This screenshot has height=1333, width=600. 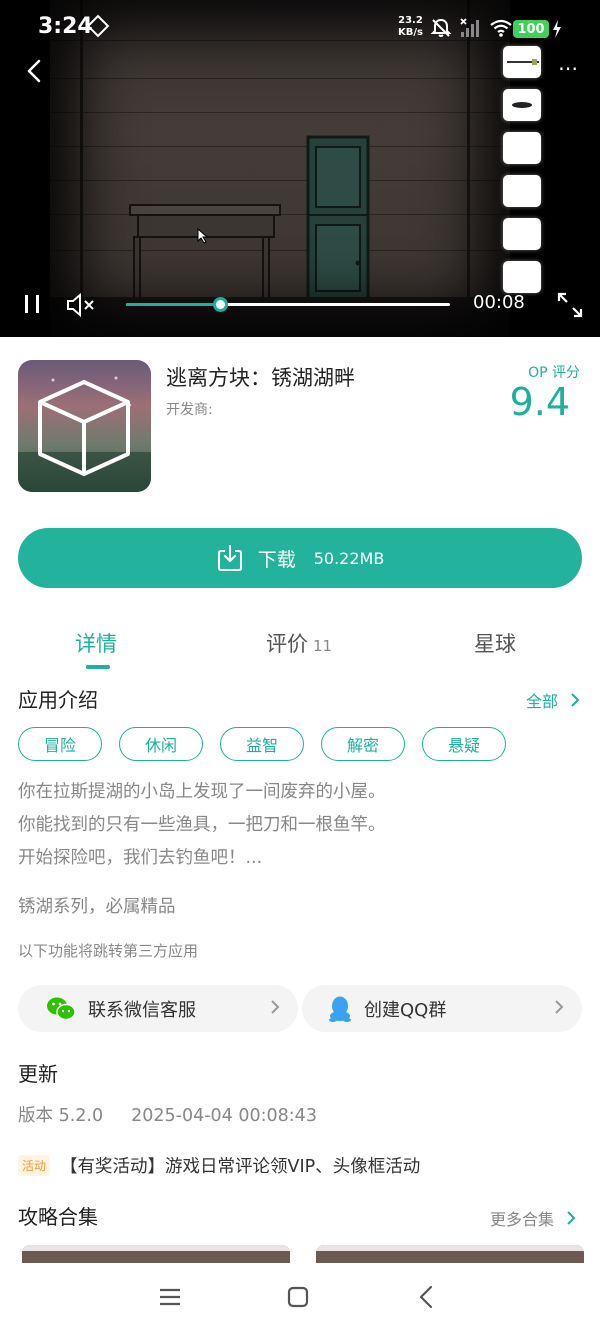 What do you see at coordinates (340, 1009) in the screenshot?
I see `qq-icon` at bounding box center [340, 1009].